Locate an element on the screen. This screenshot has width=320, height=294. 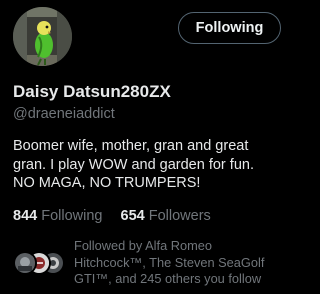
budgie-photo-icon is located at coordinates (42, 36).